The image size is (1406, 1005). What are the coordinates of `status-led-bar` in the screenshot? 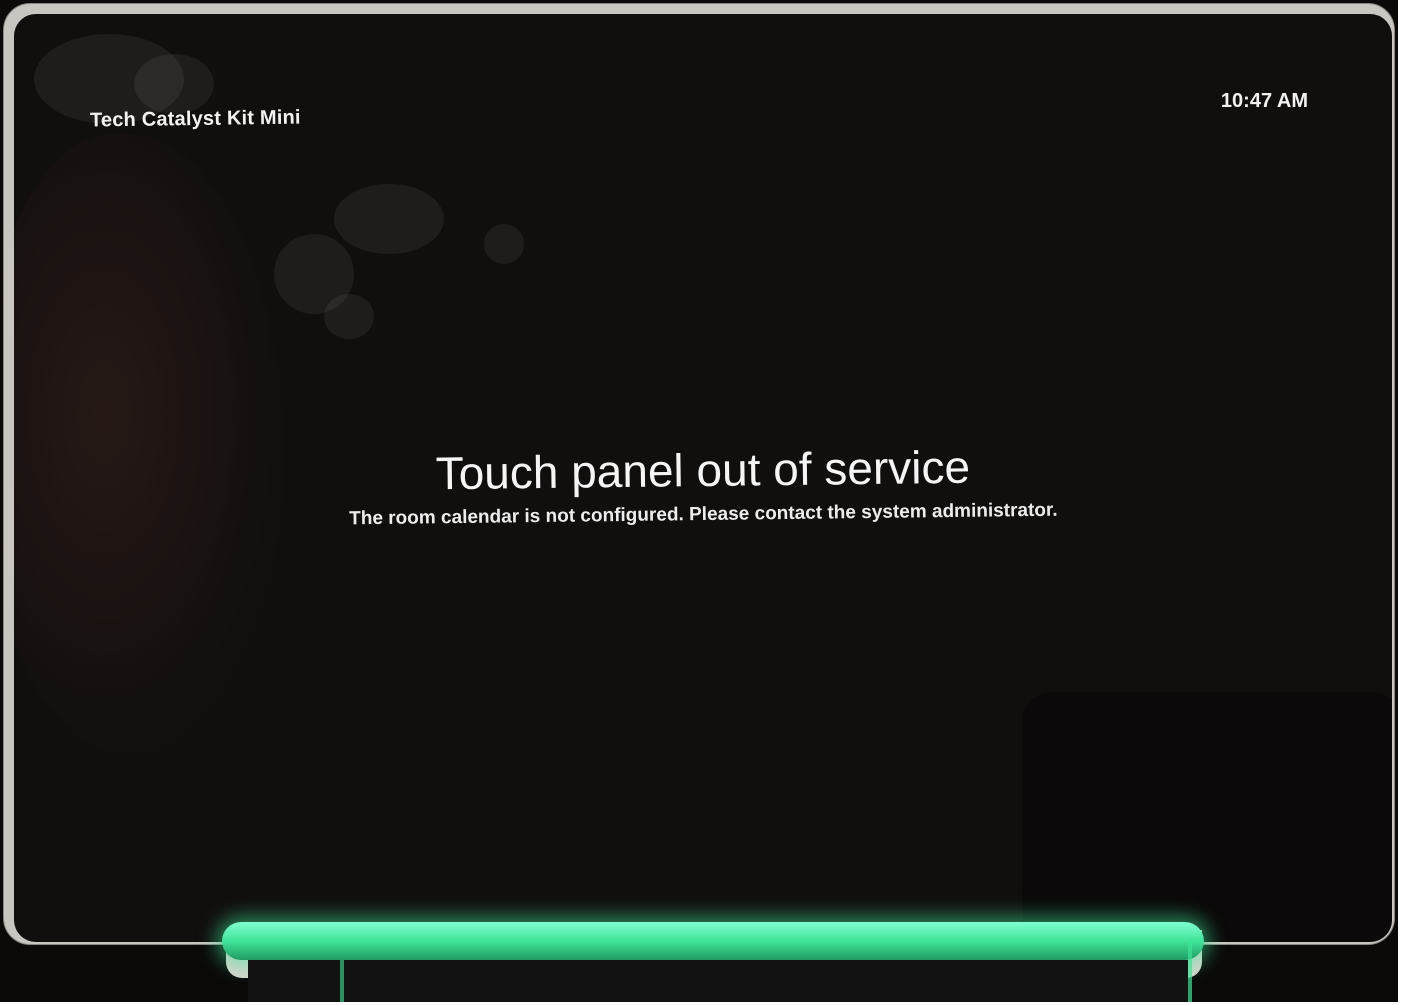 It's located at (713, 941).